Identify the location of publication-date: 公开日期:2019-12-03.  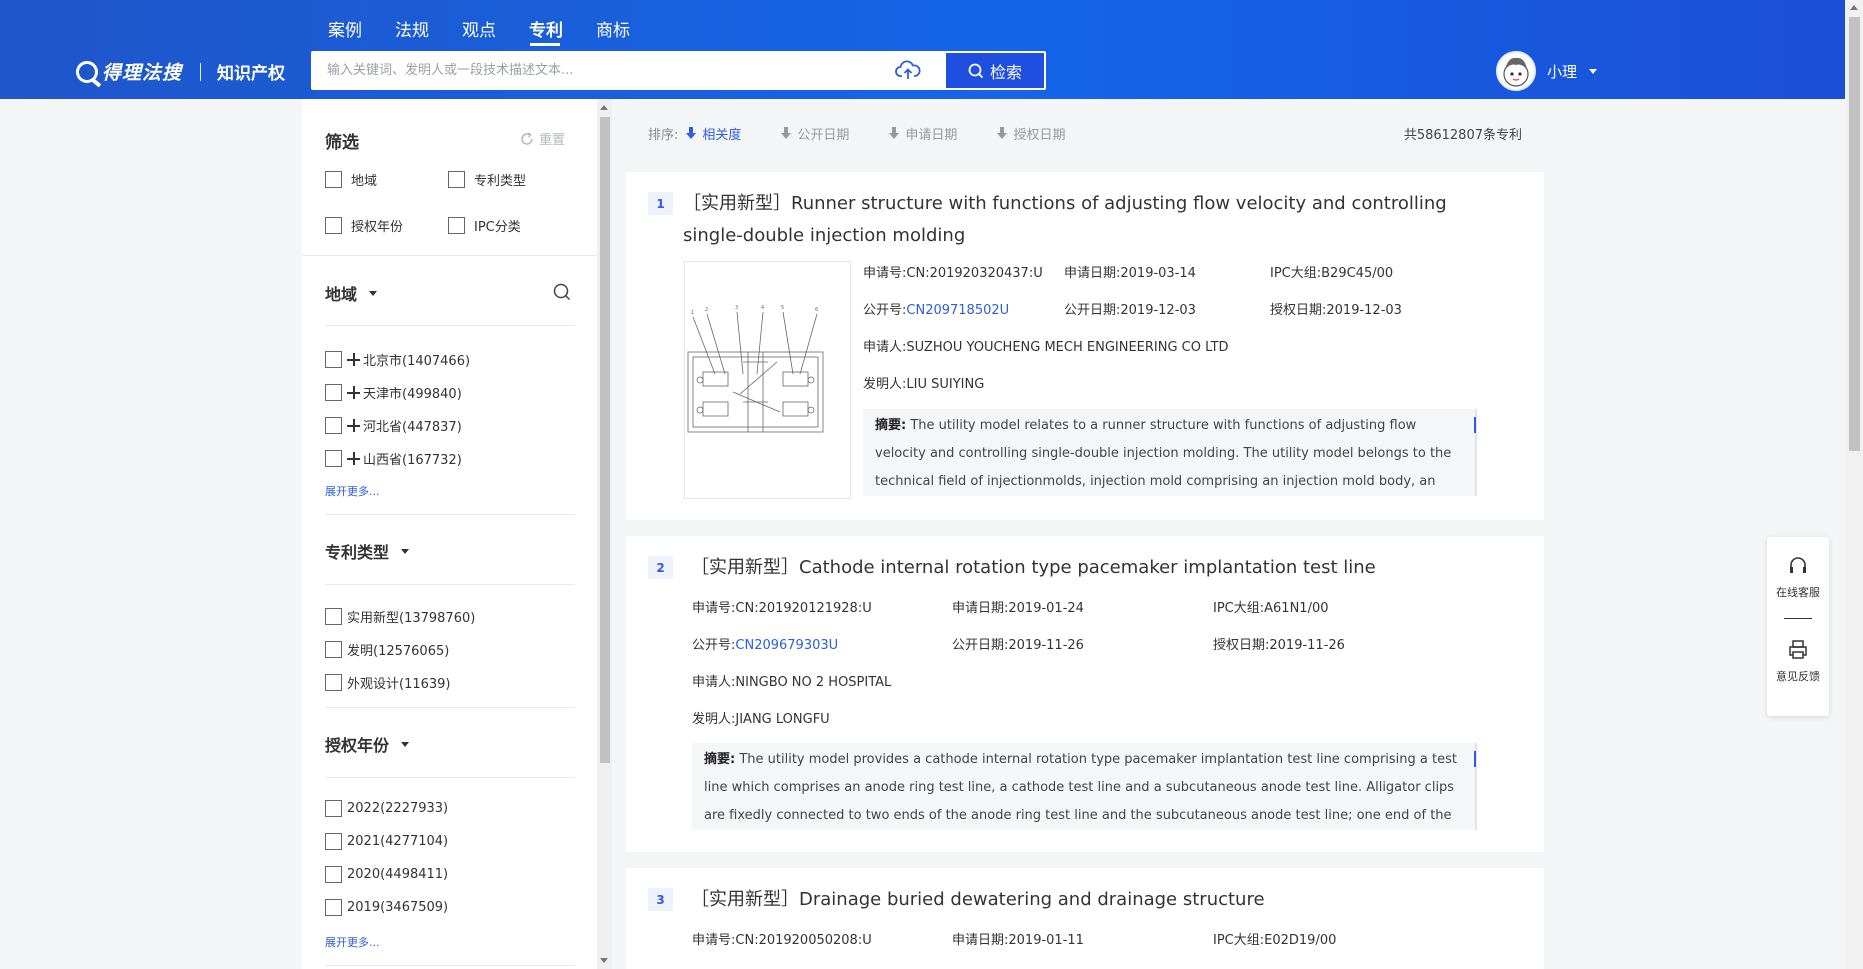
(1130, 310).